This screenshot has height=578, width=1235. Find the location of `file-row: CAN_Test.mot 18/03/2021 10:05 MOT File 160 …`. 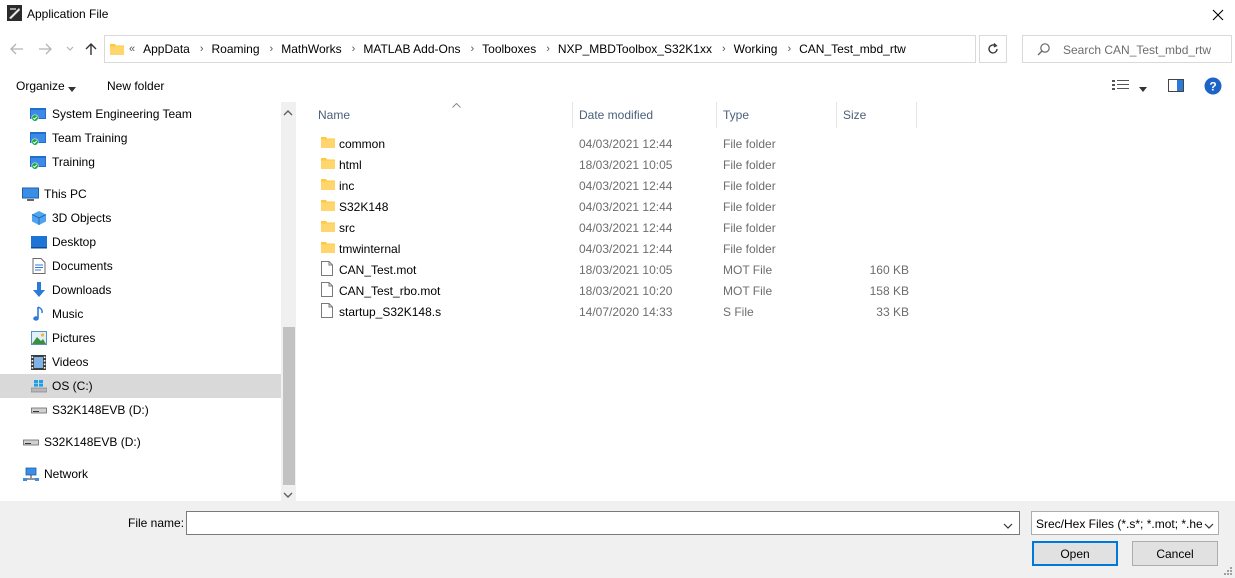

file-row: CAN_Test.mot 18/03/2021 10:05 MOT File 160 … is located at coordinates (615, 269).